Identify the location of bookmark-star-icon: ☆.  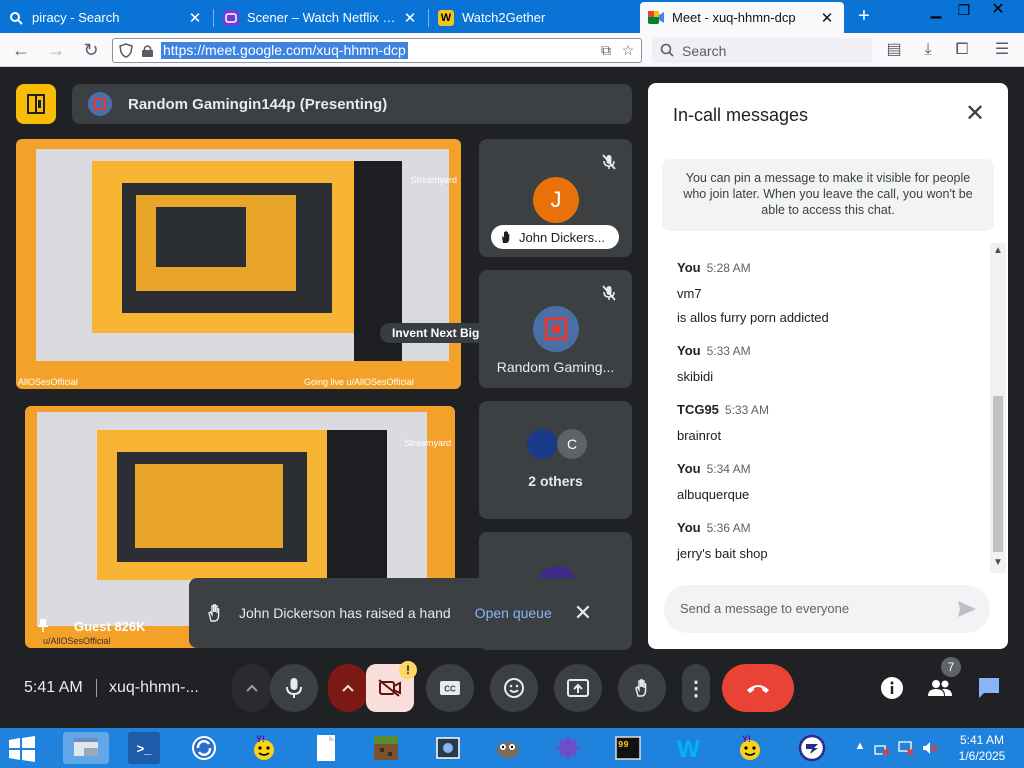
(628, 51).